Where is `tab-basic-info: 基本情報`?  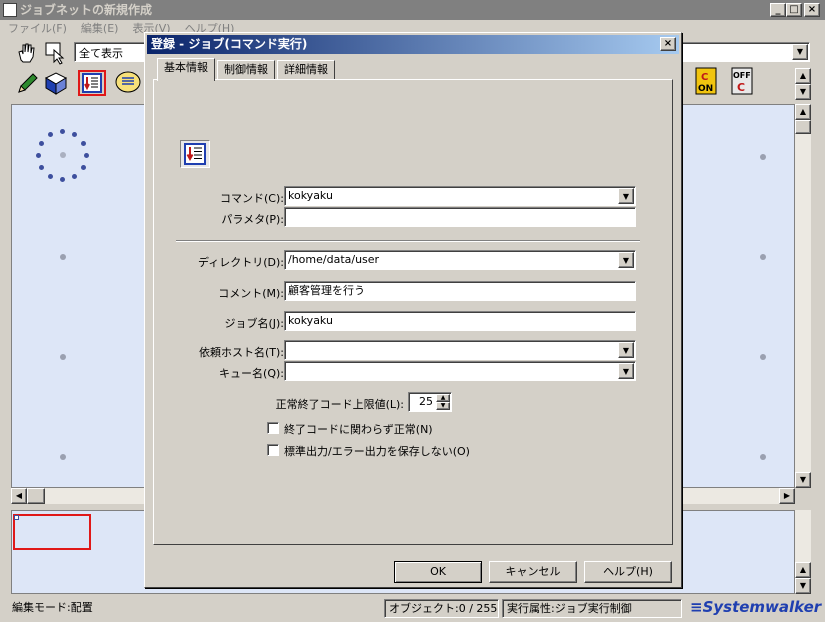 tab-basic-info: 基本情報 is located at coordinates (186, 69).